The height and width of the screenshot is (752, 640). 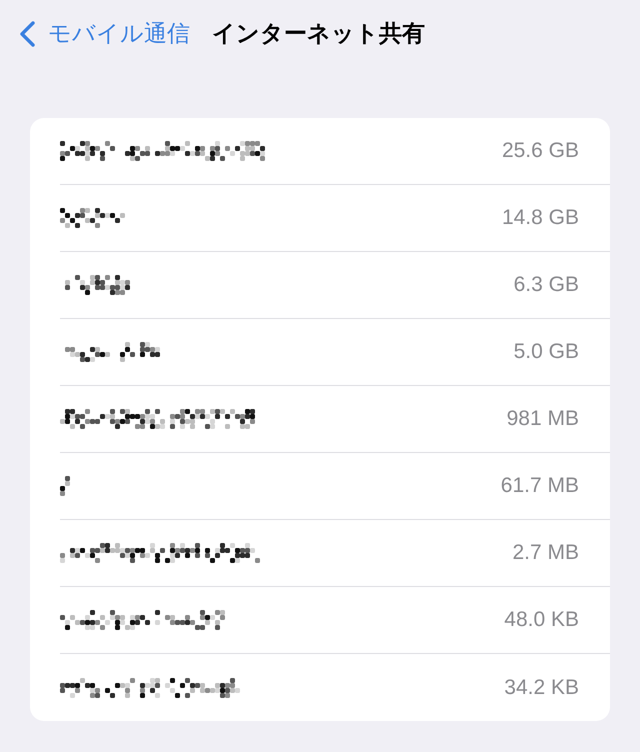 I want to click on data-usage-value: 34.2 KB, so click(x=541, y=688).